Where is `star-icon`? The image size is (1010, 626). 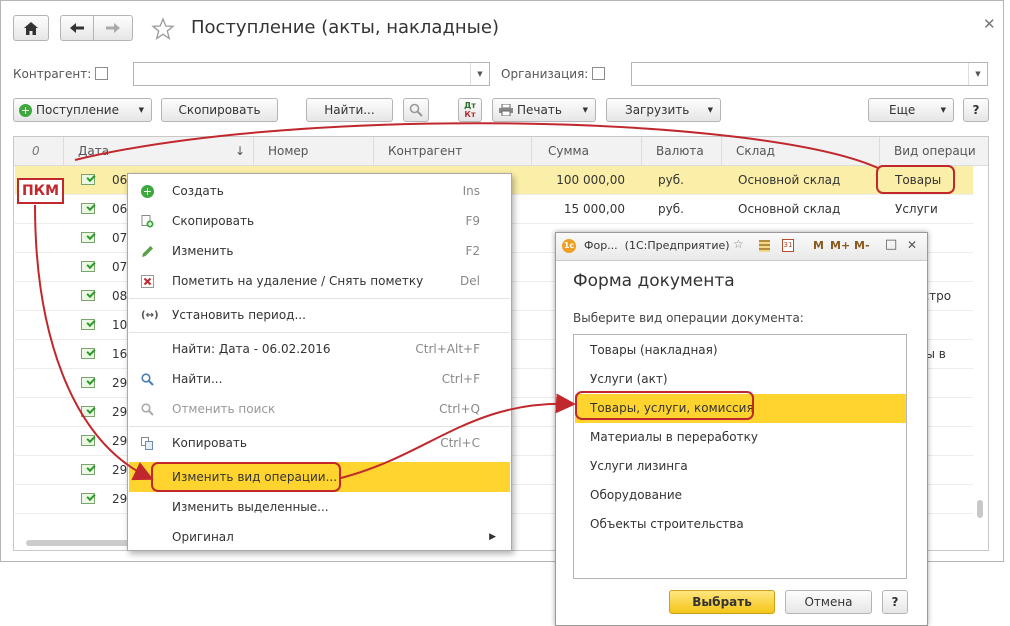 star-icon is located at coordinates (163, 29).